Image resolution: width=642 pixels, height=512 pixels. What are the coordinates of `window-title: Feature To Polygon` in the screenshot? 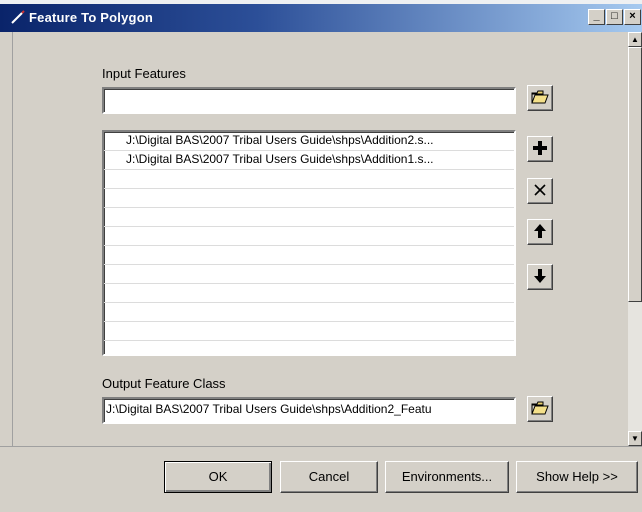 It's located at (91, 17).